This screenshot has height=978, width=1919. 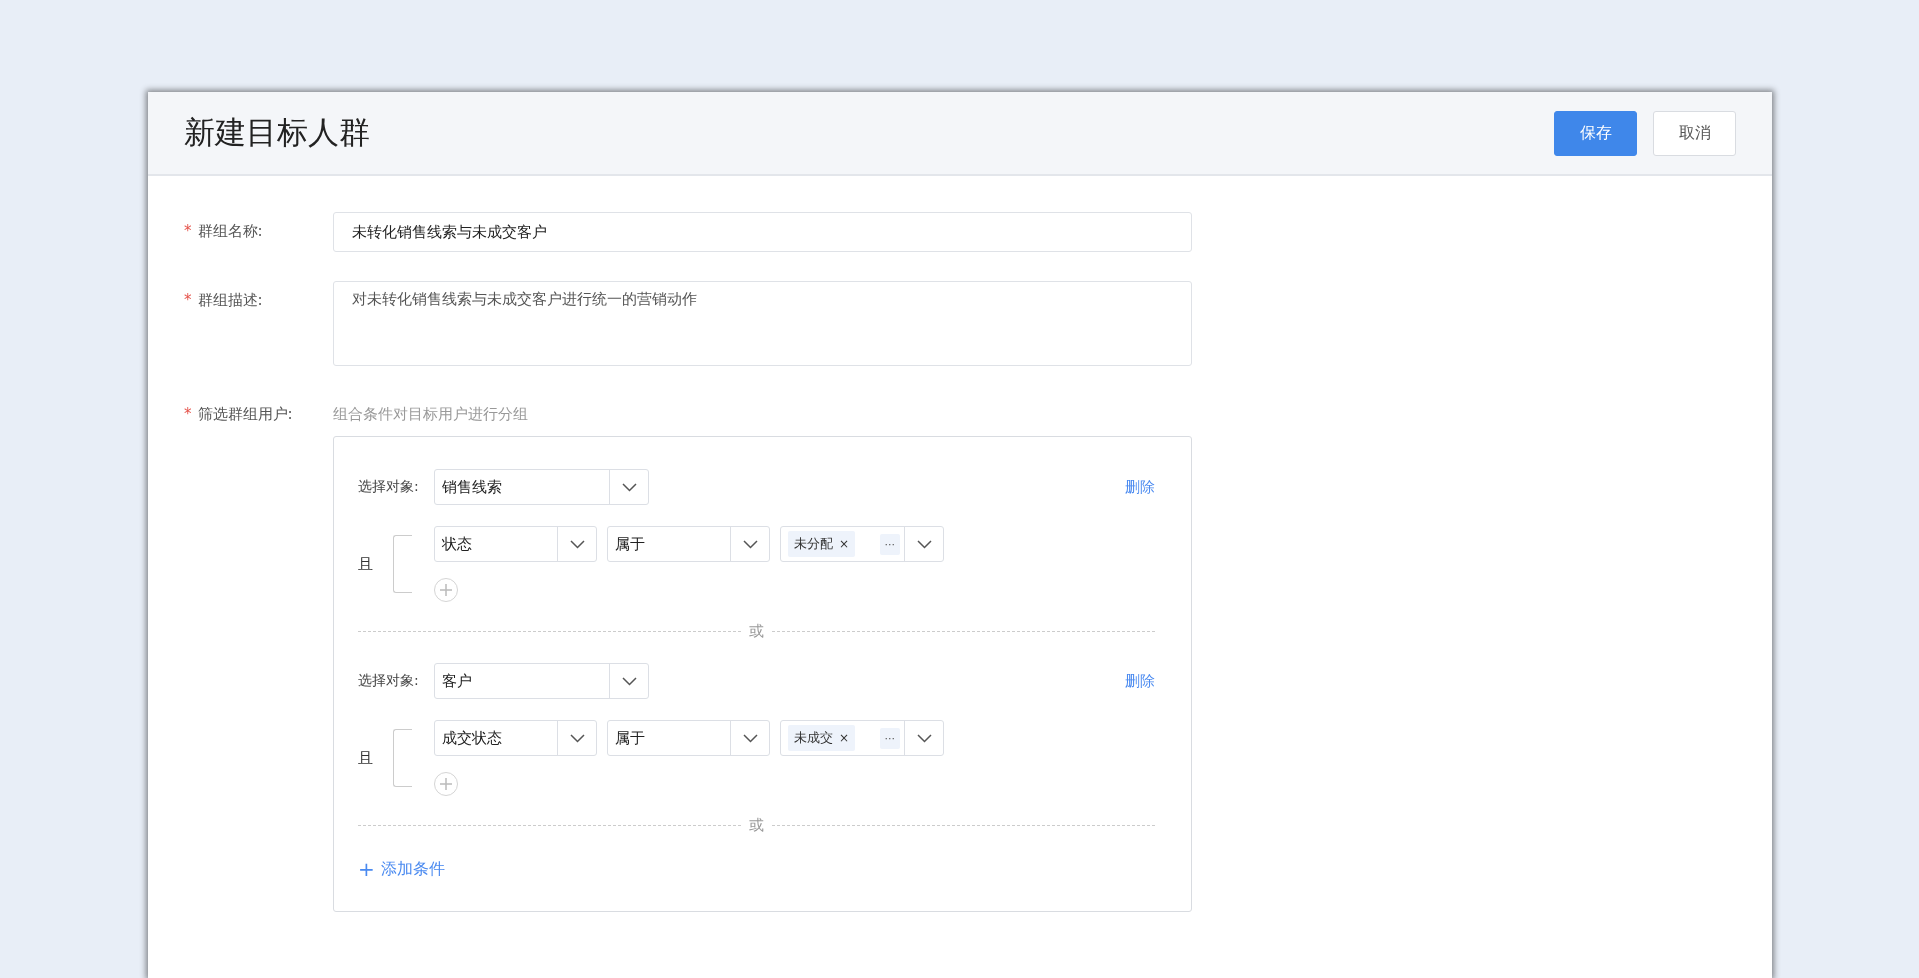 I want to click on value-select: 未分配 × ···, so click(x=862, y=544).